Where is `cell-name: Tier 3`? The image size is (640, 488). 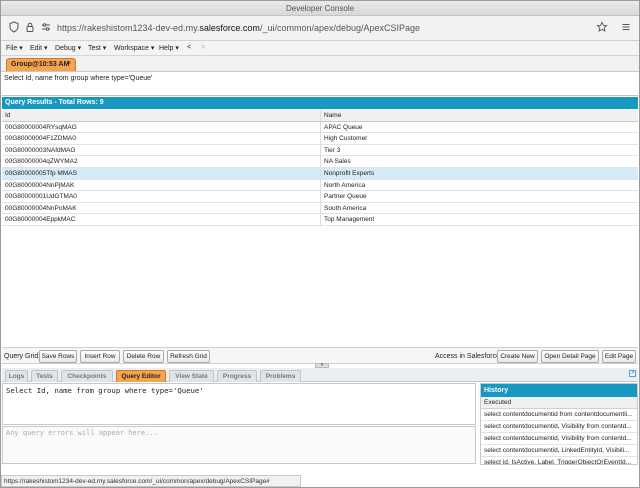
cell-name: Tier 3 is located at coordinates (332, 150).